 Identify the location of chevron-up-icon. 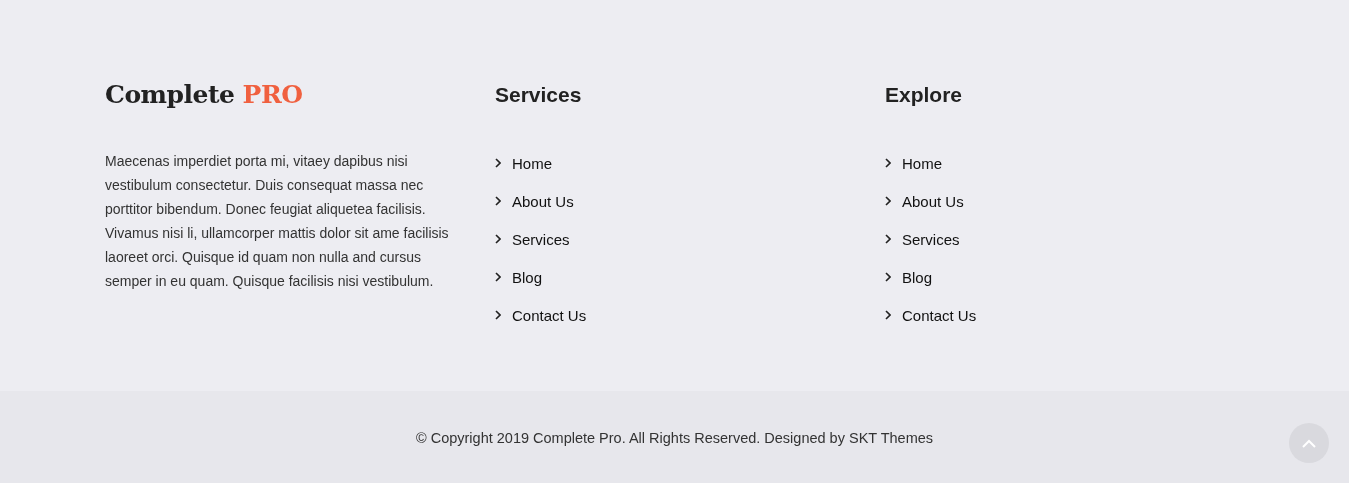
(1309, 443).